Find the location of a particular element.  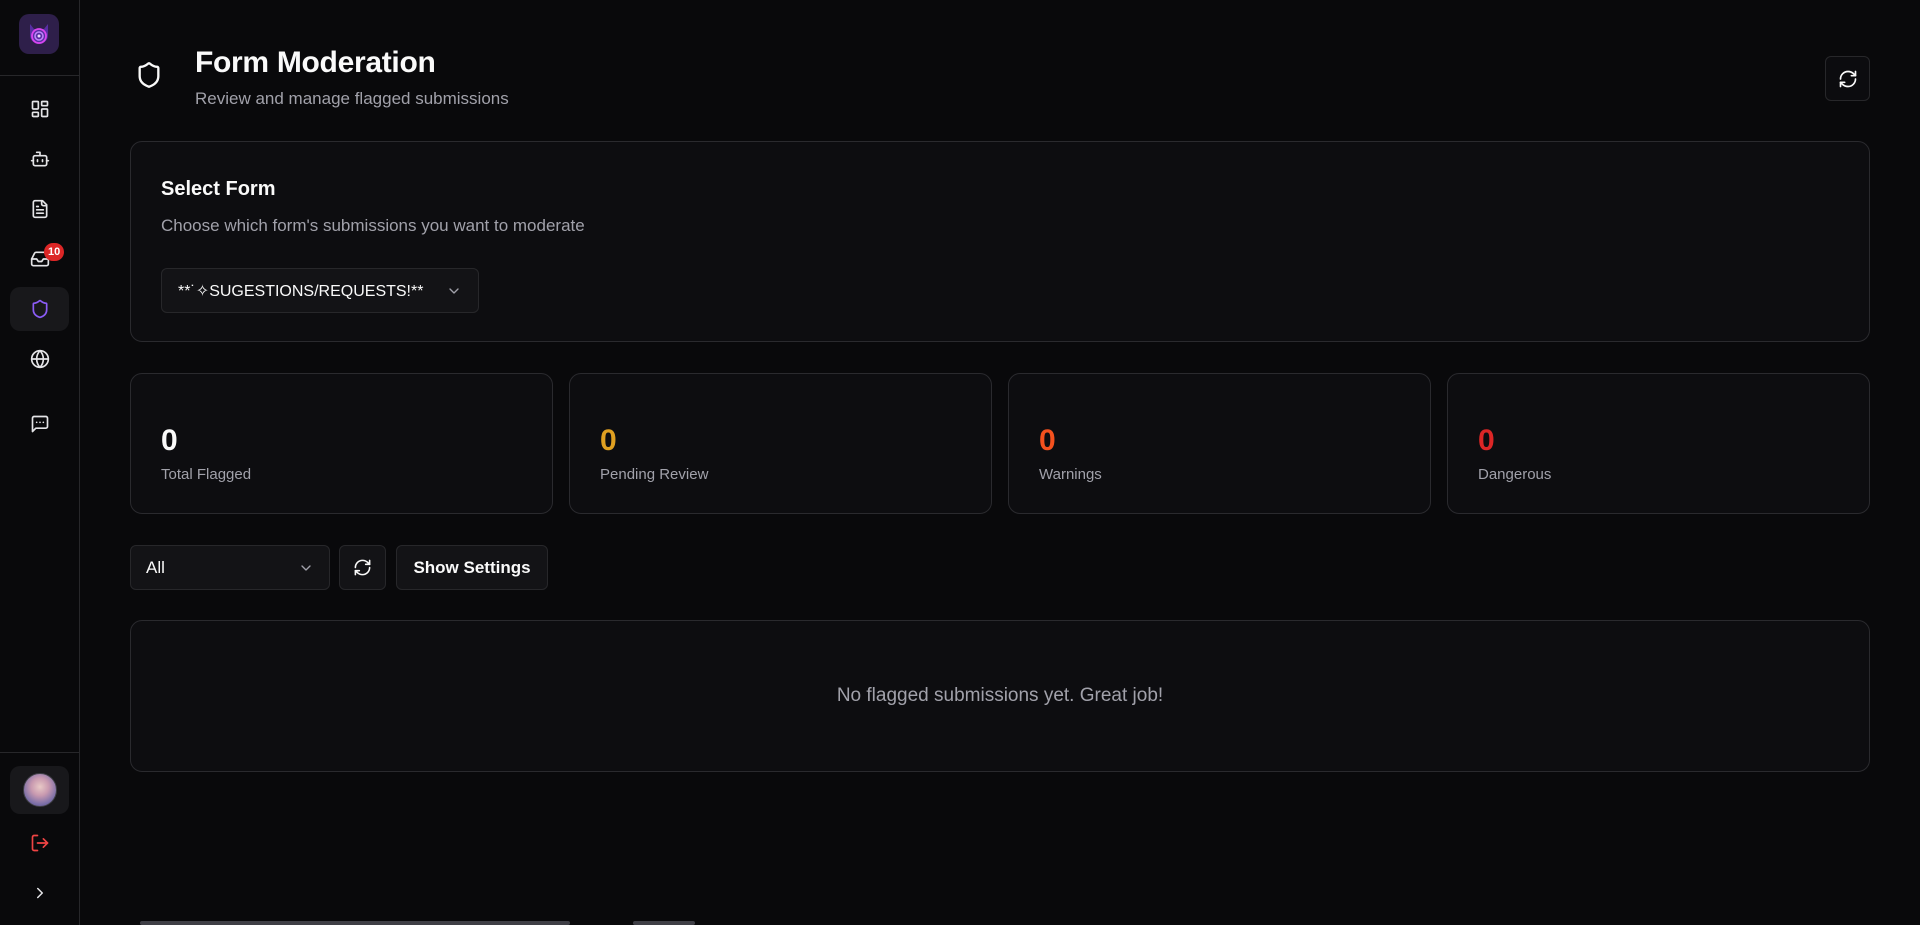

stat-card-pending-review: 0 Pending Review is located at coordinates (780, 443).